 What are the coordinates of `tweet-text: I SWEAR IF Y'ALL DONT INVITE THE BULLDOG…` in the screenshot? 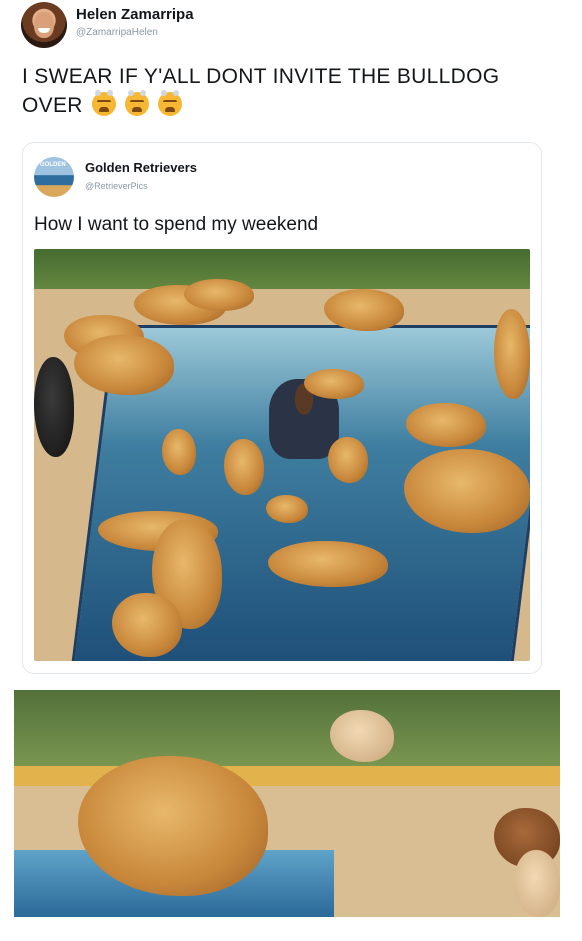 It's located at (292, 91).